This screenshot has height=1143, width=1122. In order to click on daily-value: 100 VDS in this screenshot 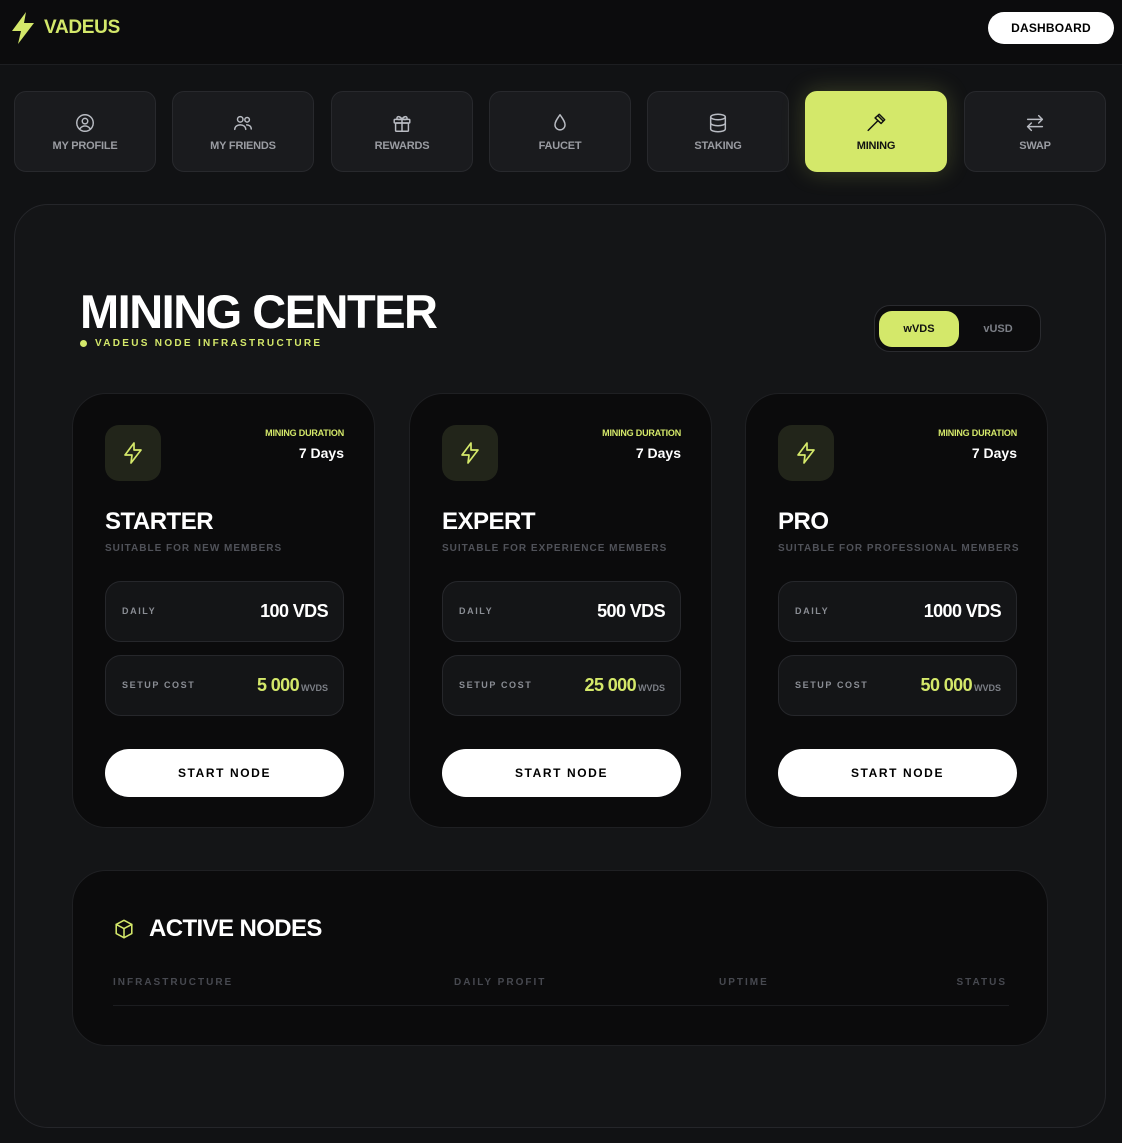, I will do `click(294, 611)`.